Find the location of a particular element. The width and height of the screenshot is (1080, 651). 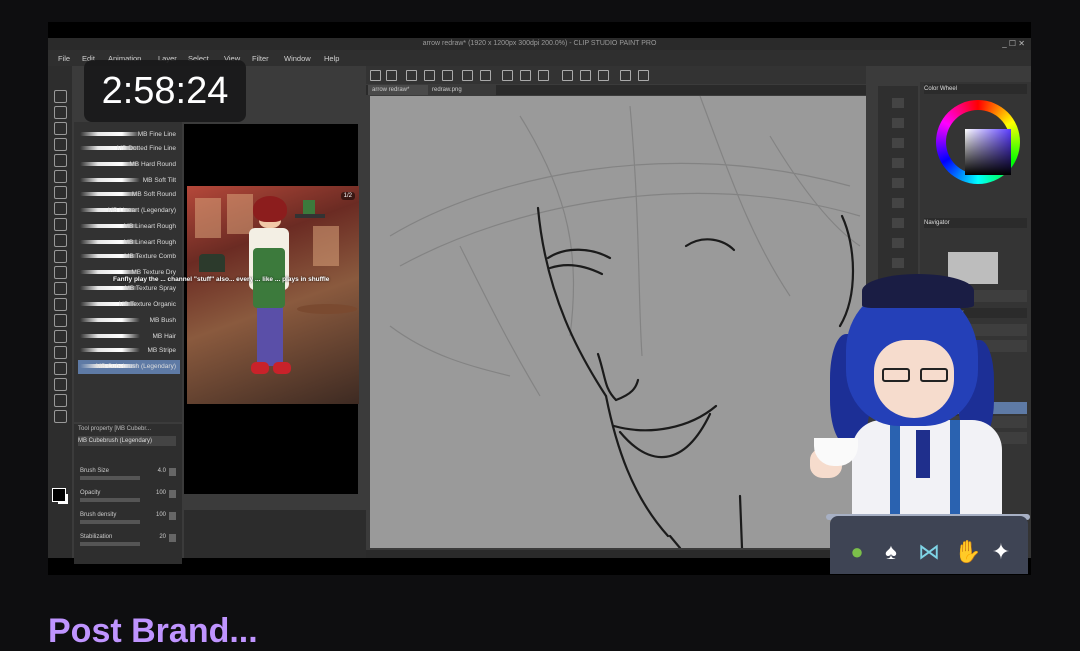

text-tool-icon is located at coordinates (60, 384).